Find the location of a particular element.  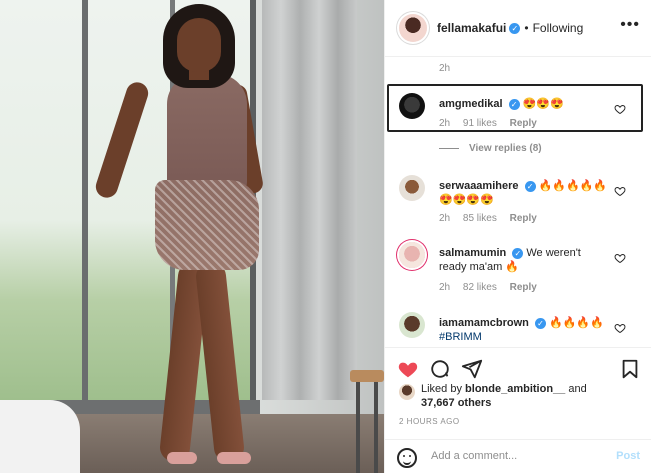

post-timestamp: 2 HOURS AGO is located at coordinates (429, 421).